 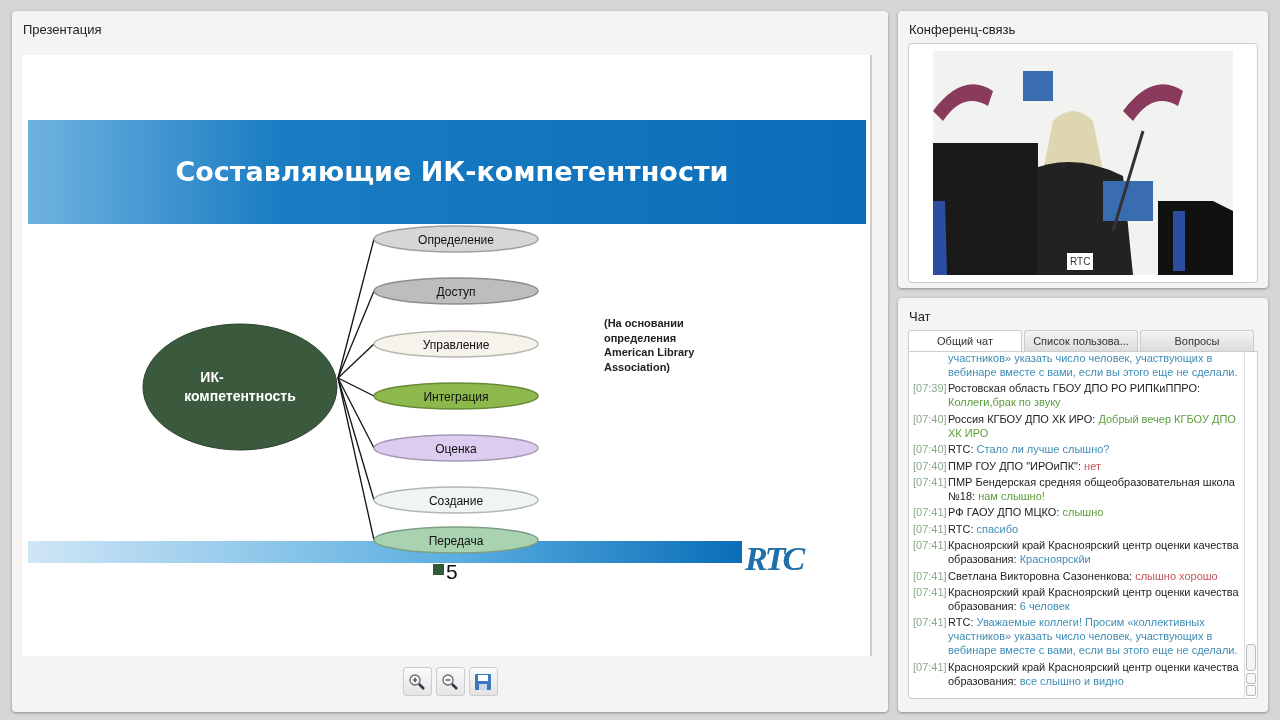 What do you see at coordinates (452, 171) in the screenshot?
I see `slide-title: Составляющие ИК-компетентности` at bounding box center [452, 171].